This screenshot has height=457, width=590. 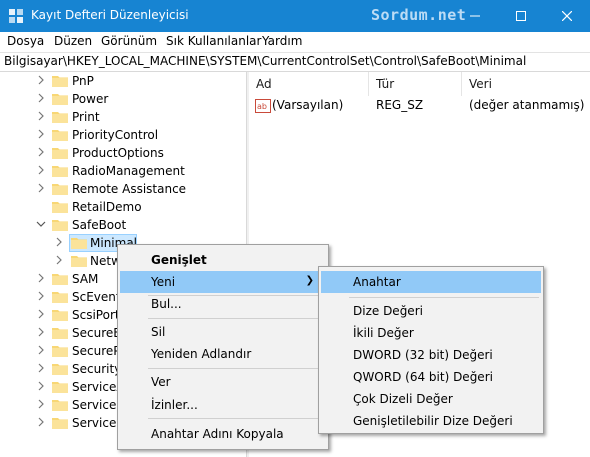 What do you see at coordinates (107, 207) in the screenshot?
I see `tree-item-label: RetailDemo` at bounding box center [107, 207].